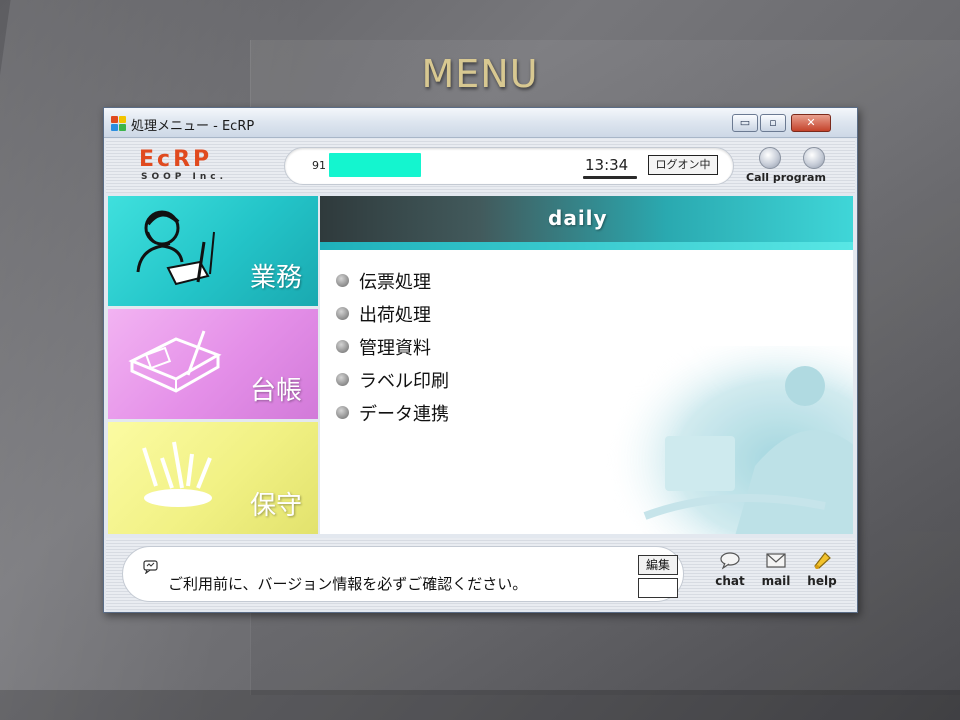 The width and height of the screenshot is (960, 720). Describe the element at coordinates (776, 560) in the screenshot. I see `mail-icon` at that location.